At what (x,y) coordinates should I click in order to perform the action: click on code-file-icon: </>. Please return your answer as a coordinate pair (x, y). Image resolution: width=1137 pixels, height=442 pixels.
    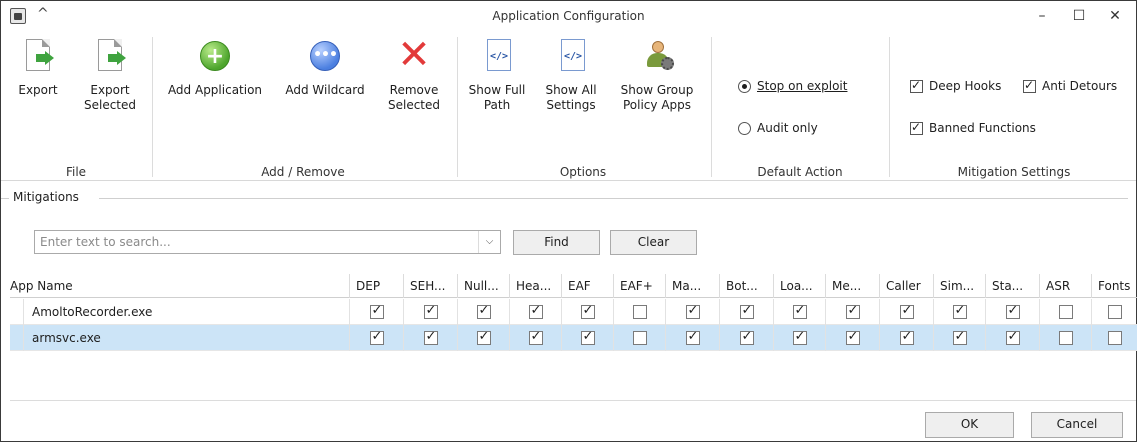
    Looking at the image, I should click on (571, 57).